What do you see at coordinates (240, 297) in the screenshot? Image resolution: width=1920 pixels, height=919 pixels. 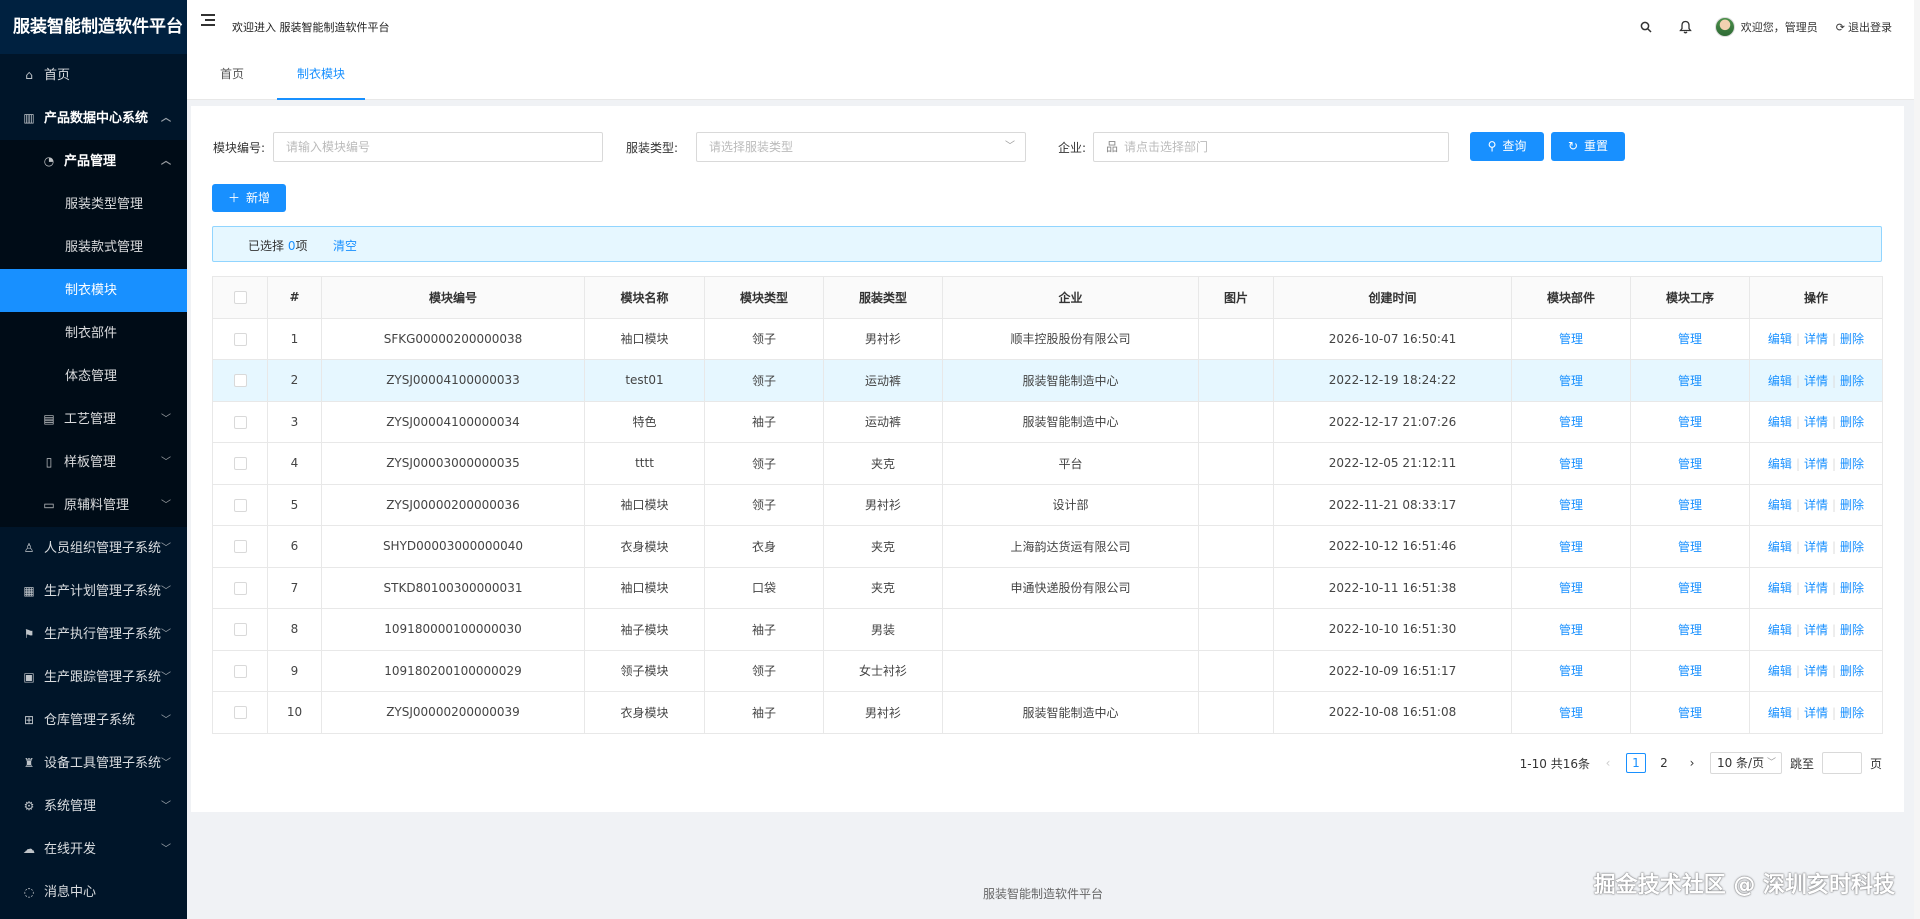 I see `select-all-cell` at bounding box center [240, 297].